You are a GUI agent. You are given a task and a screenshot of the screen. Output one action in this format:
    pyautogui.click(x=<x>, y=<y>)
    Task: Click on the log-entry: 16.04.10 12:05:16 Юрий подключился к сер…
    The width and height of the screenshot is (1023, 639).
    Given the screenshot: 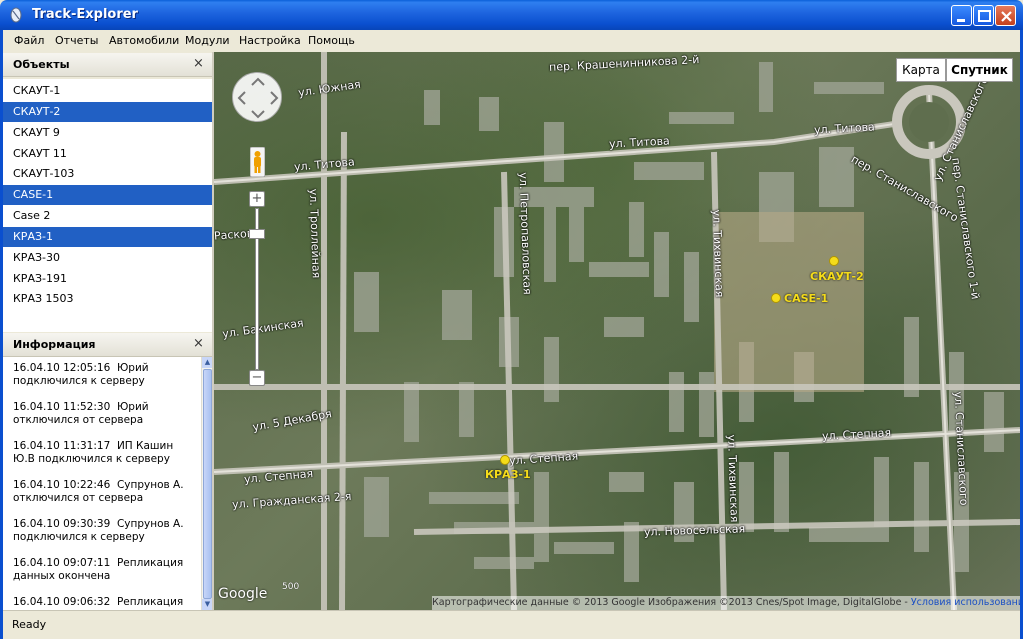 What is the action you would take?
    pyautogui.click(x=105, y=375)
    